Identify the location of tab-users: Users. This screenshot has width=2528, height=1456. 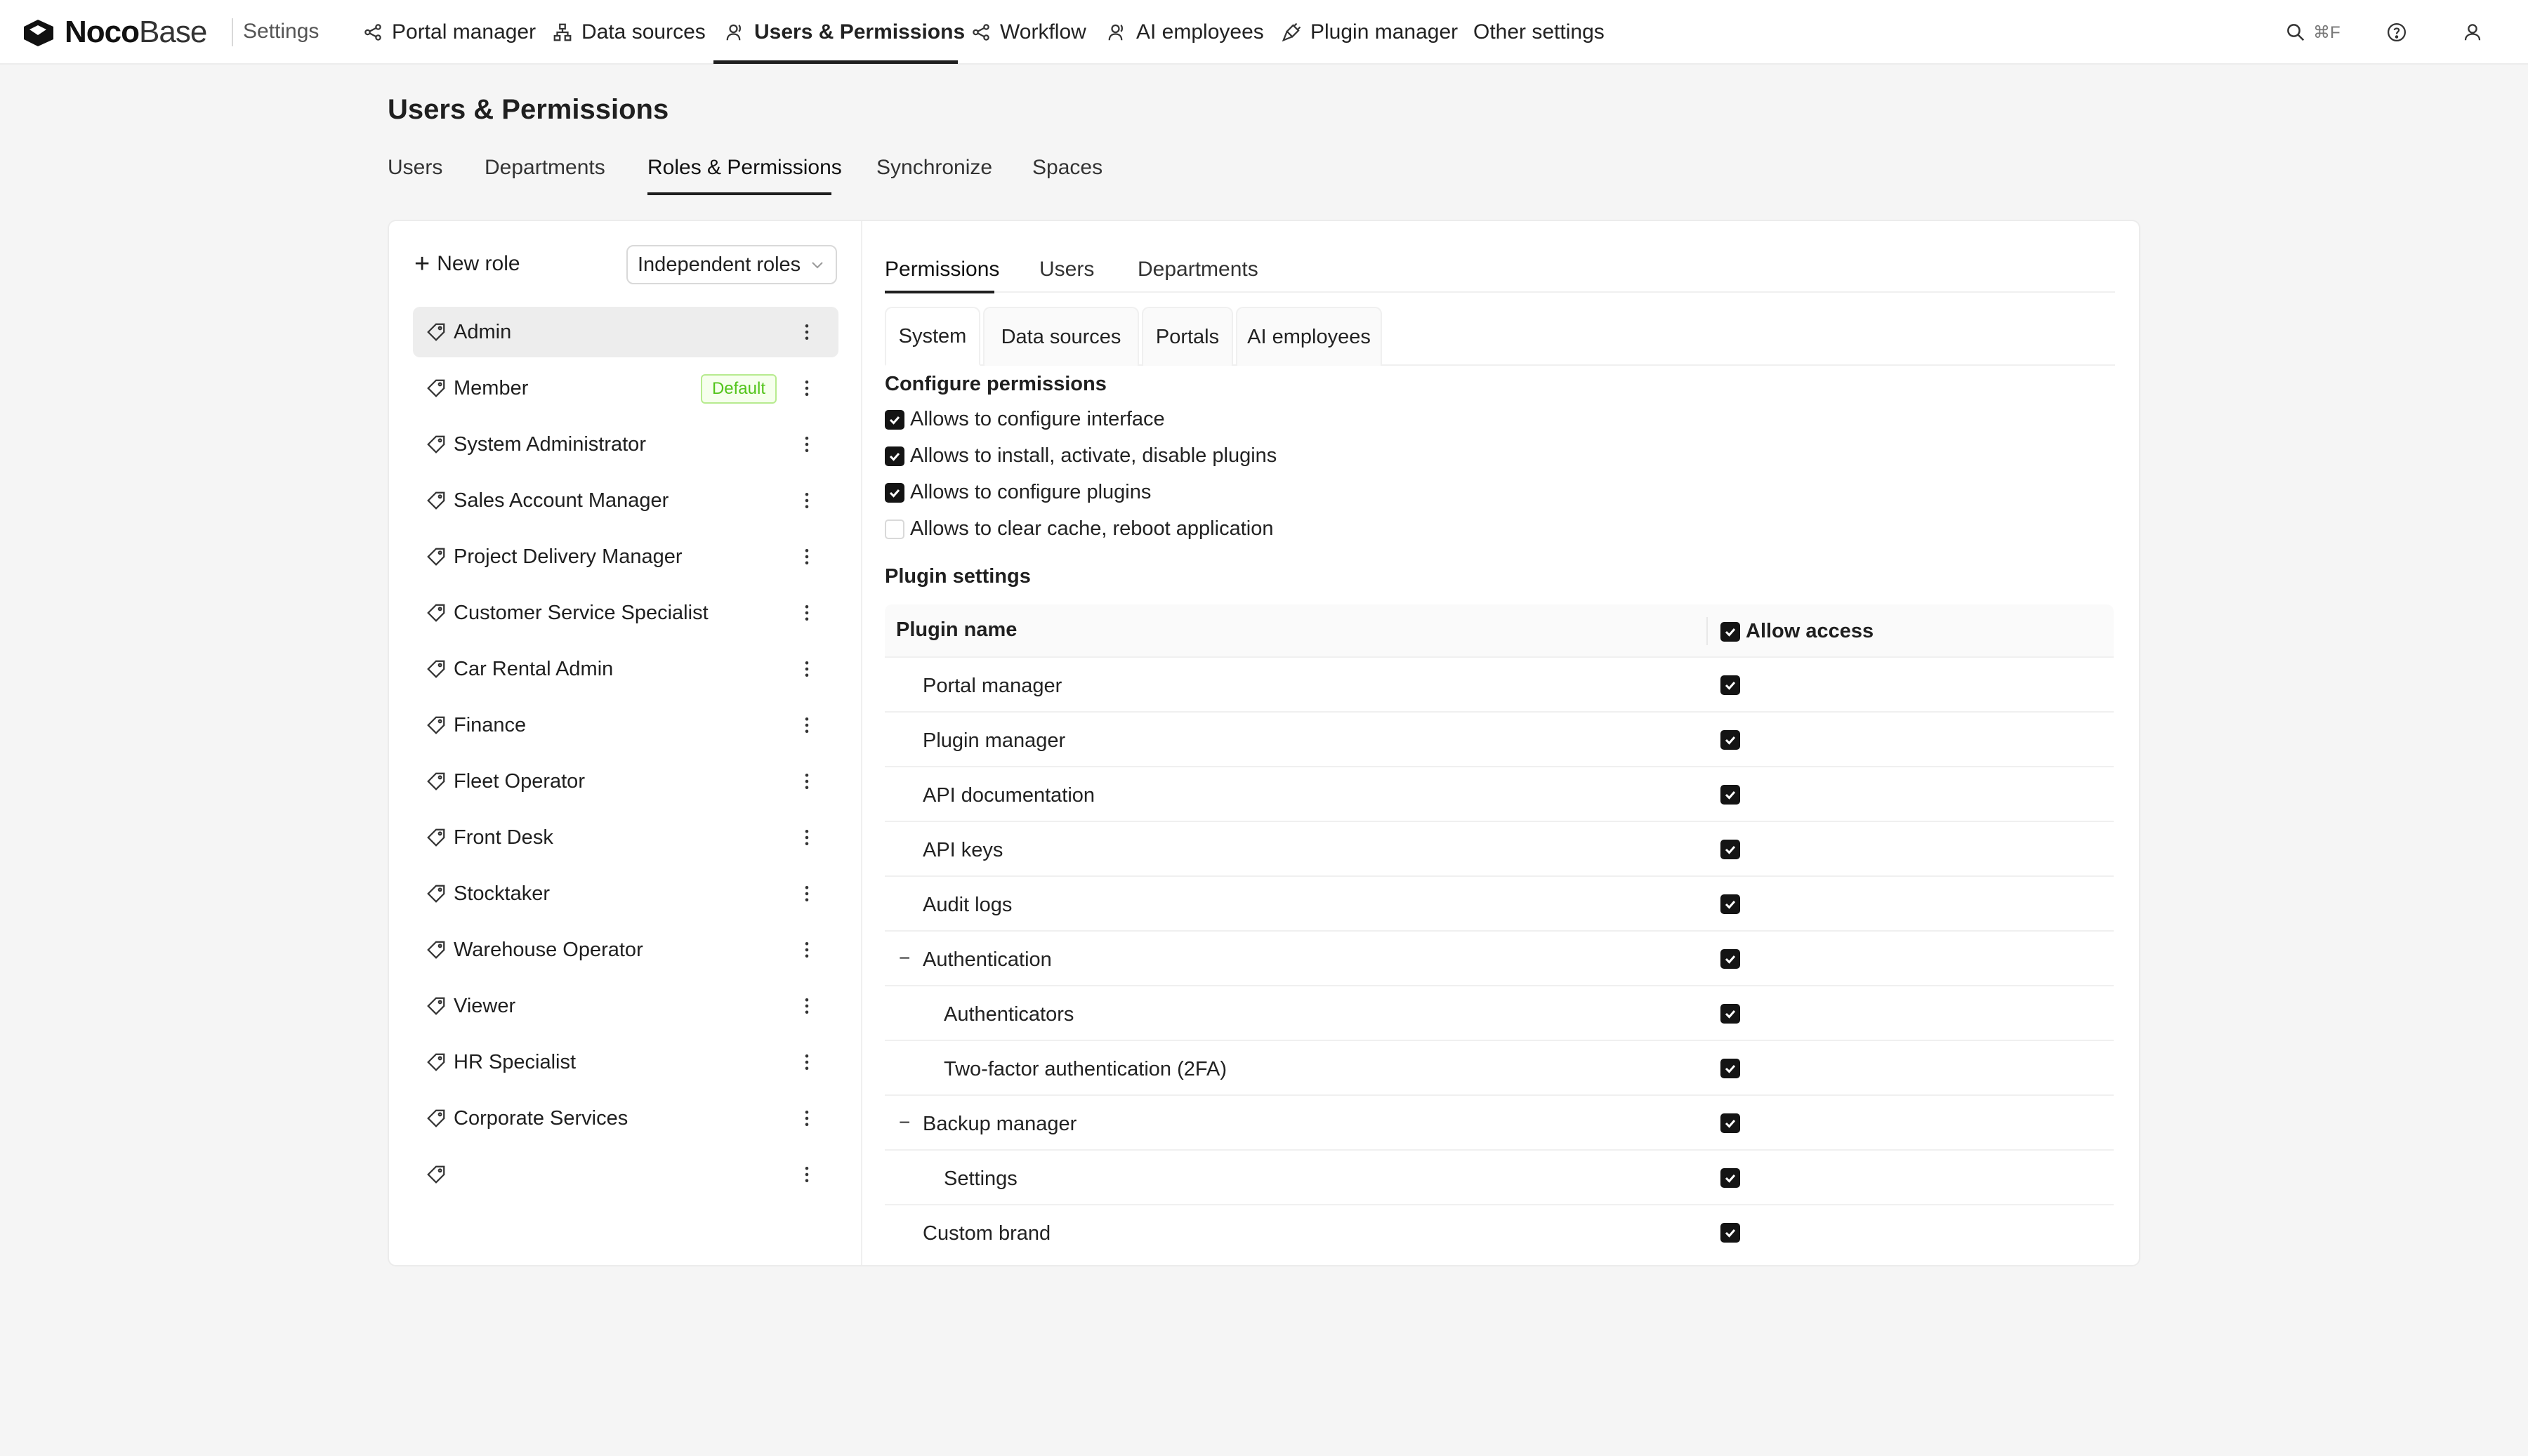
(415, 168).